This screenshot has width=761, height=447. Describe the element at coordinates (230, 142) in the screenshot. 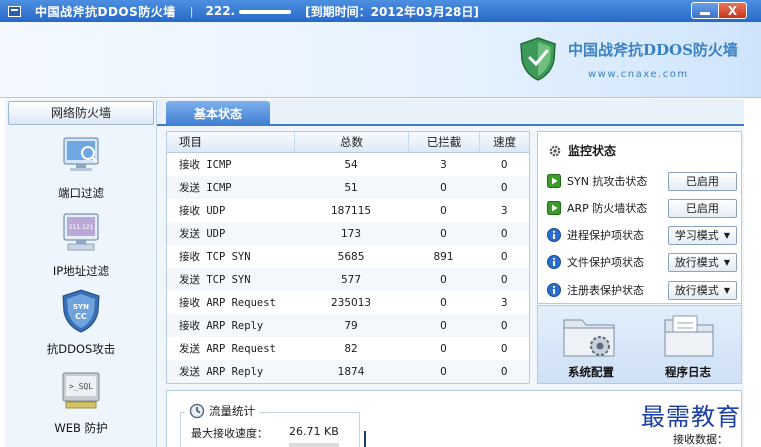

I see `col-header-item: 项目` at that location.